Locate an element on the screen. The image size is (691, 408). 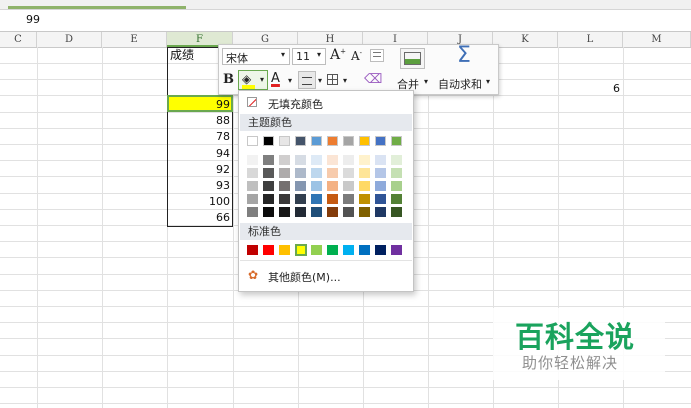
font-size-select: 11 ▾ is located at coordinates (309, 56).